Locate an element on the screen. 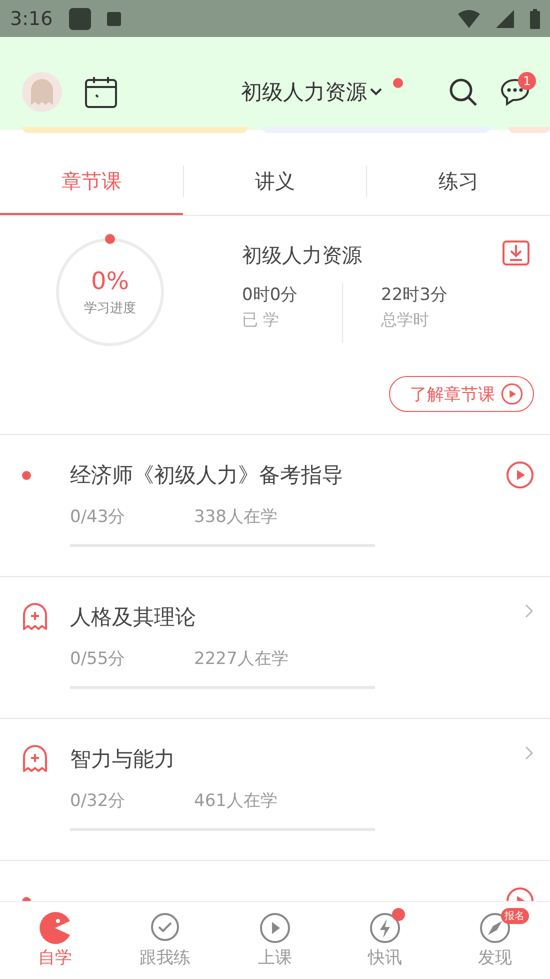 This screenshot has width=550, height=979. progress-marker is located at coordinates (110, 239).